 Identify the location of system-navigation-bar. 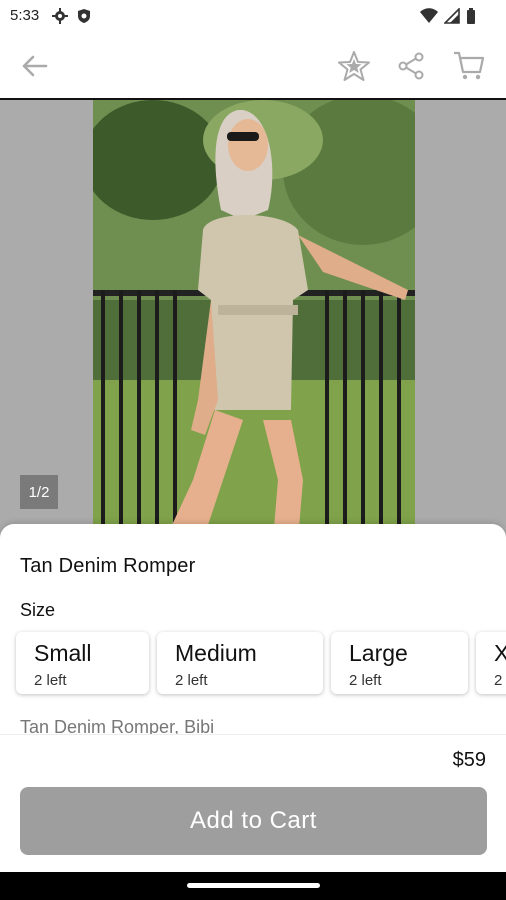
(253, 886).